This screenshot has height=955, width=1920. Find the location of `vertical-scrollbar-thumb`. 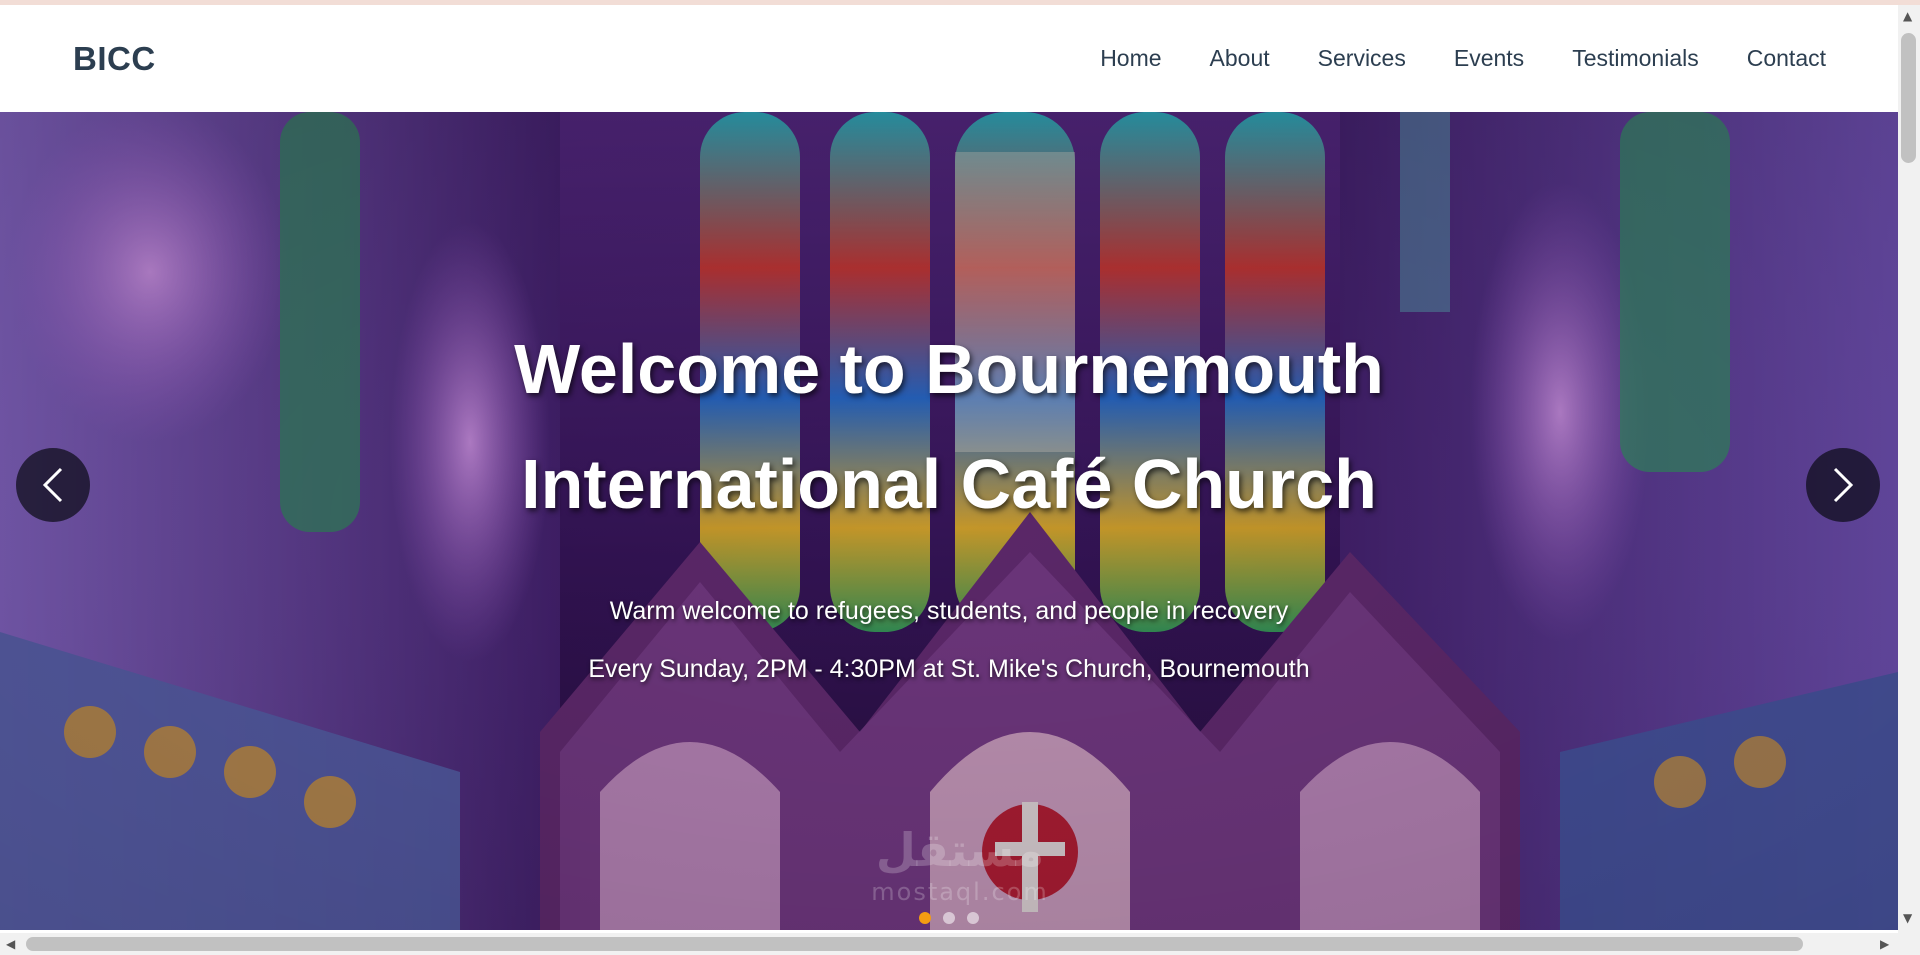

vertical-scrollbar-thumb is located at coordinates (1908, 98).